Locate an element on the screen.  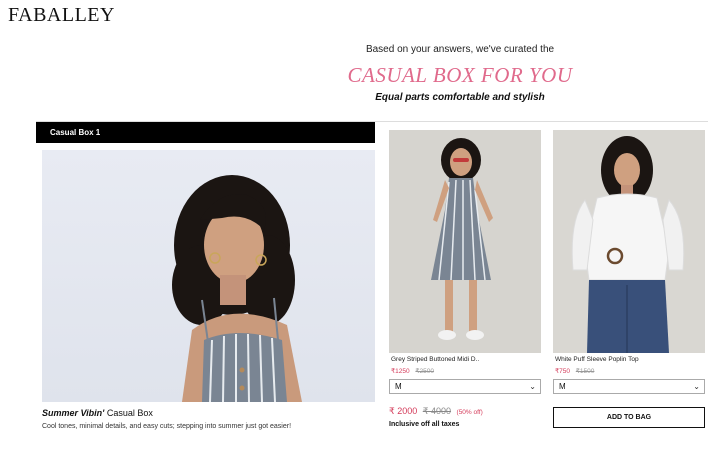
product-name: White Puff Sleeve Poplin Top is located at coordinates (629, 359).